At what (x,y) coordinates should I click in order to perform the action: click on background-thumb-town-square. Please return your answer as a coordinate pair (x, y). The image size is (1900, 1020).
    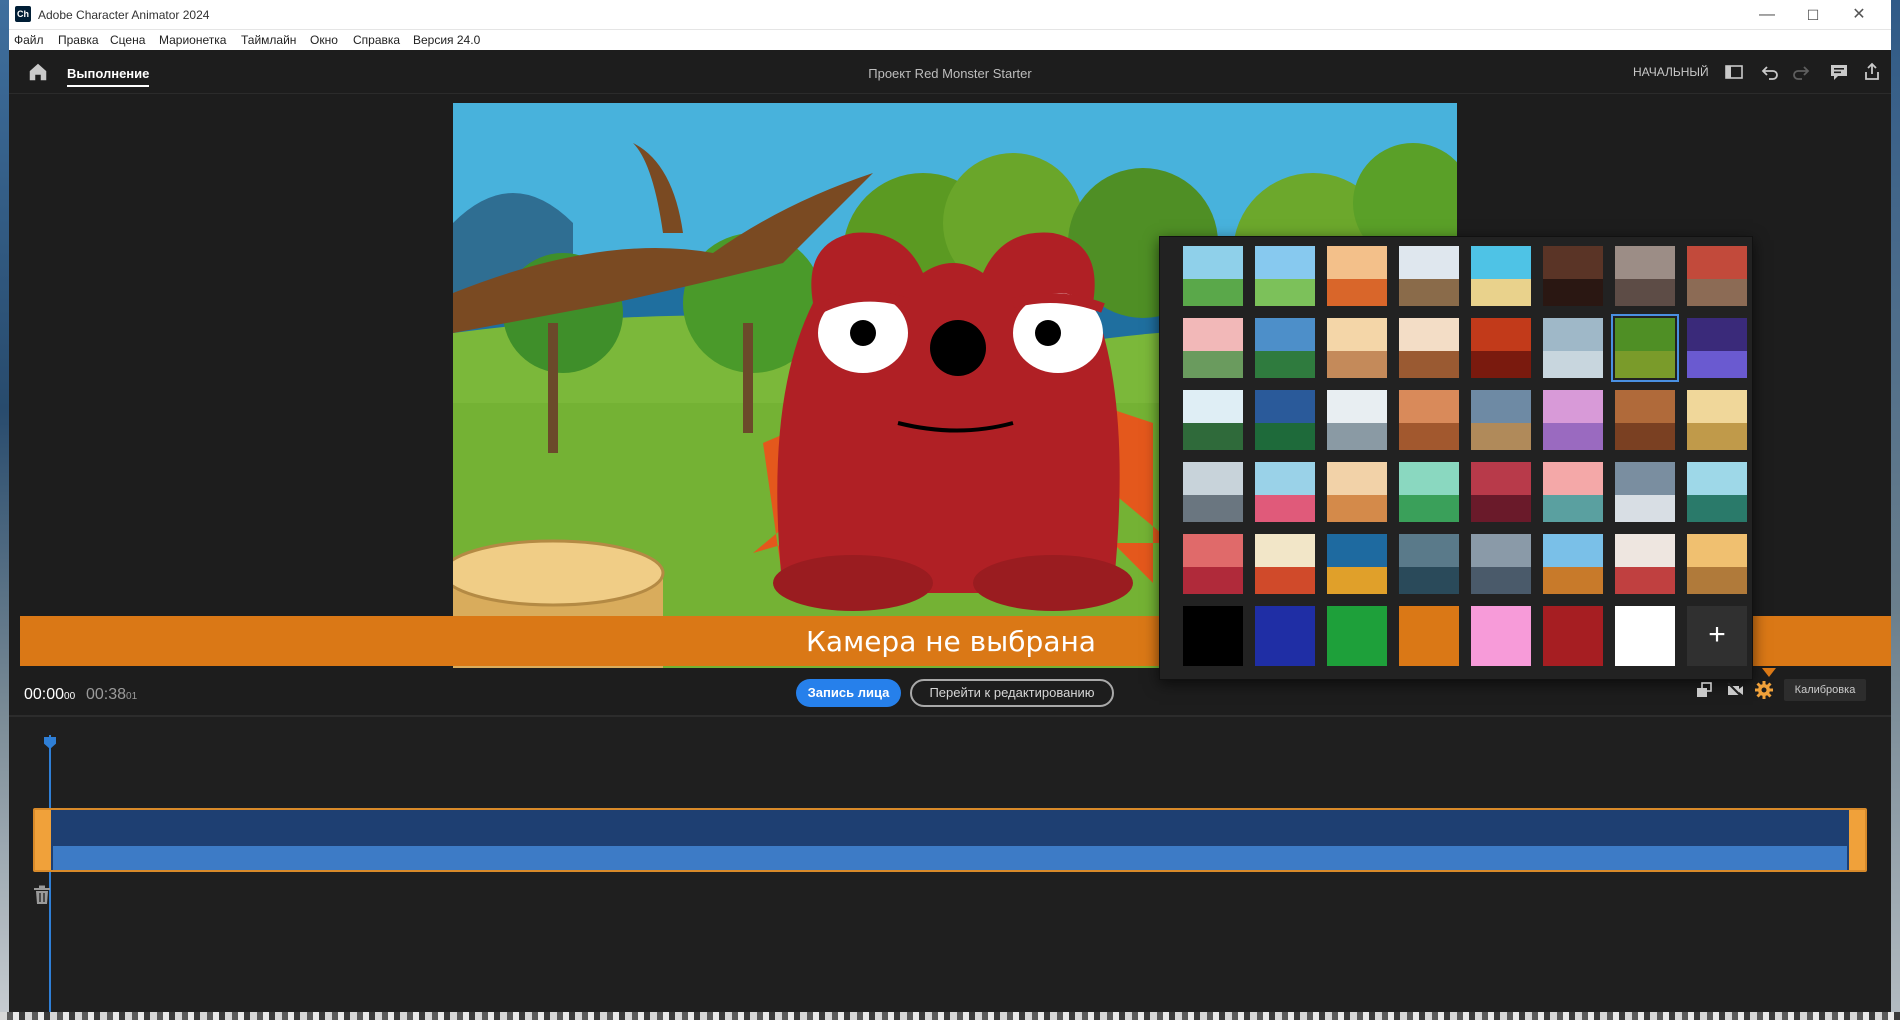
    Looking at the image, I should click on (1429, 564).